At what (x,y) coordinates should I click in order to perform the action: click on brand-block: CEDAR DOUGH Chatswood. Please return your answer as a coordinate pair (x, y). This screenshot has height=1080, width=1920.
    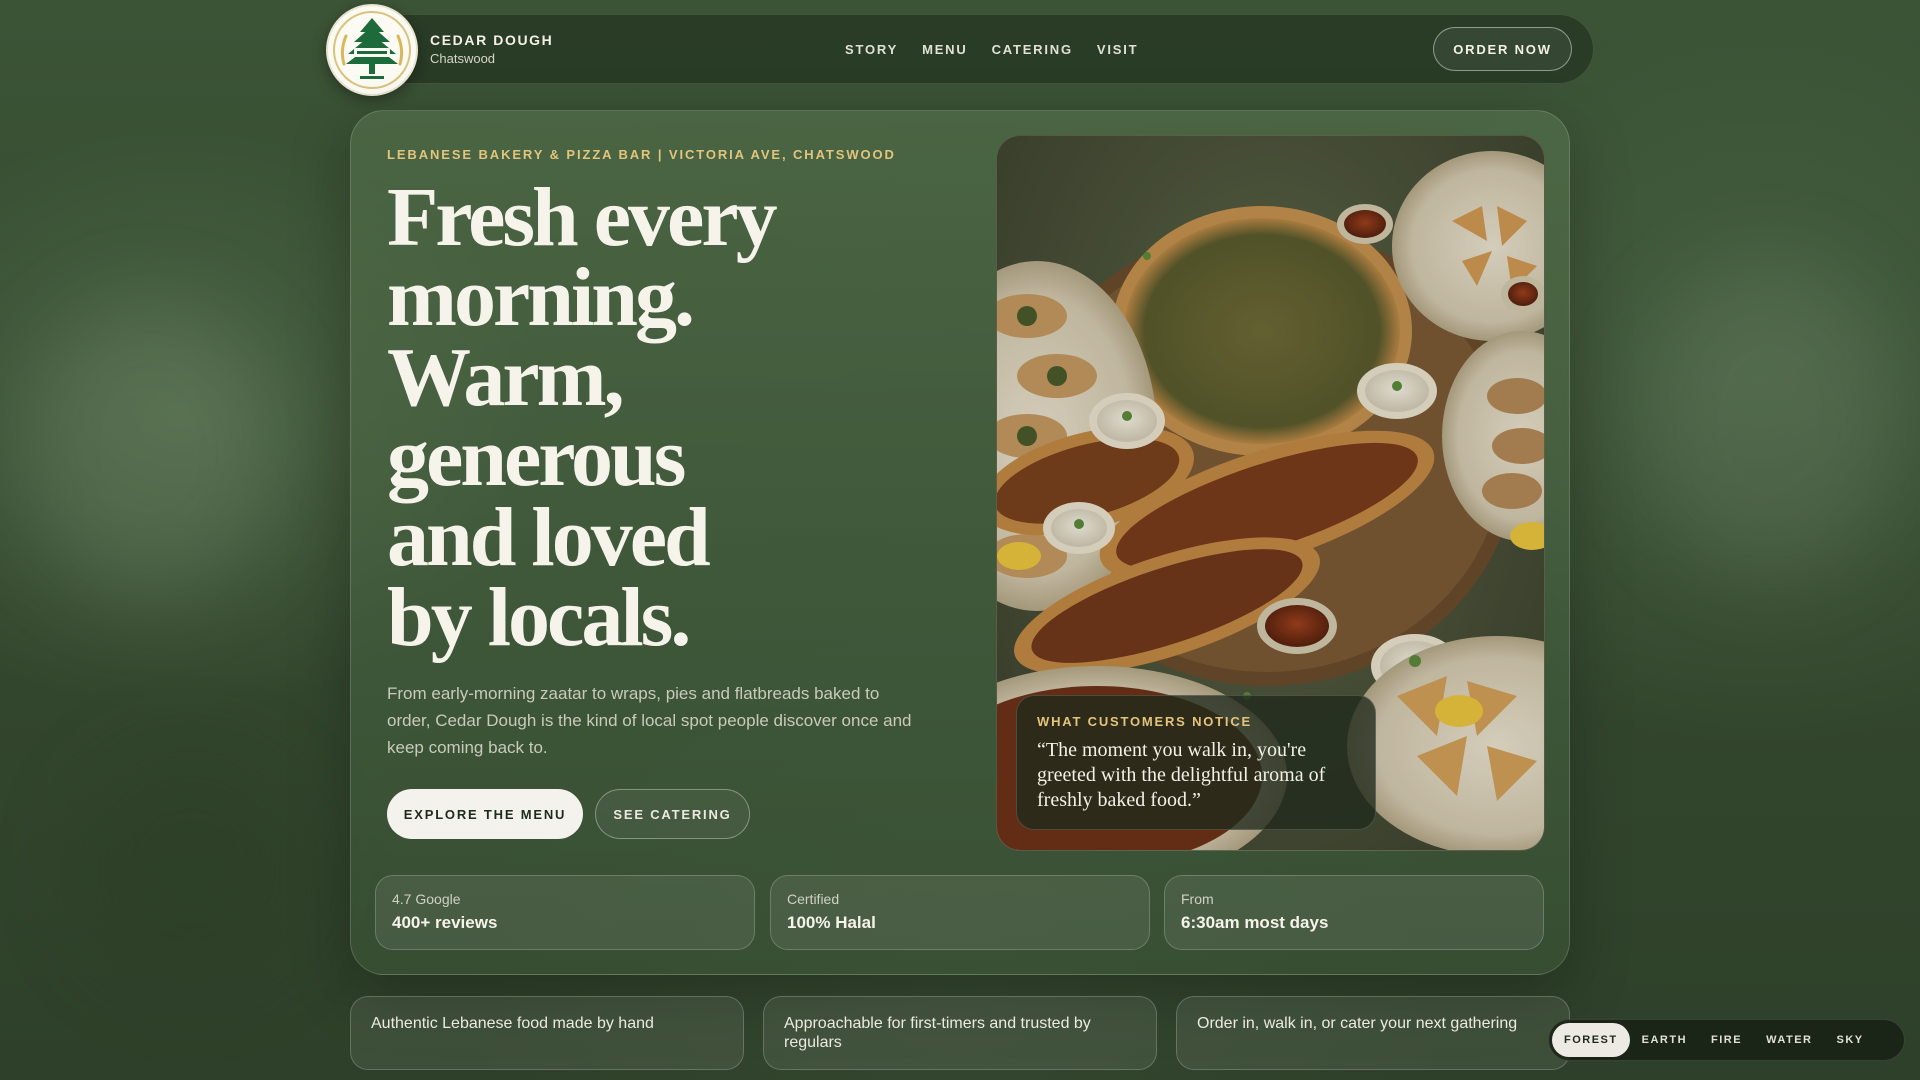
    Looking at the image, I should click on (491, 49).